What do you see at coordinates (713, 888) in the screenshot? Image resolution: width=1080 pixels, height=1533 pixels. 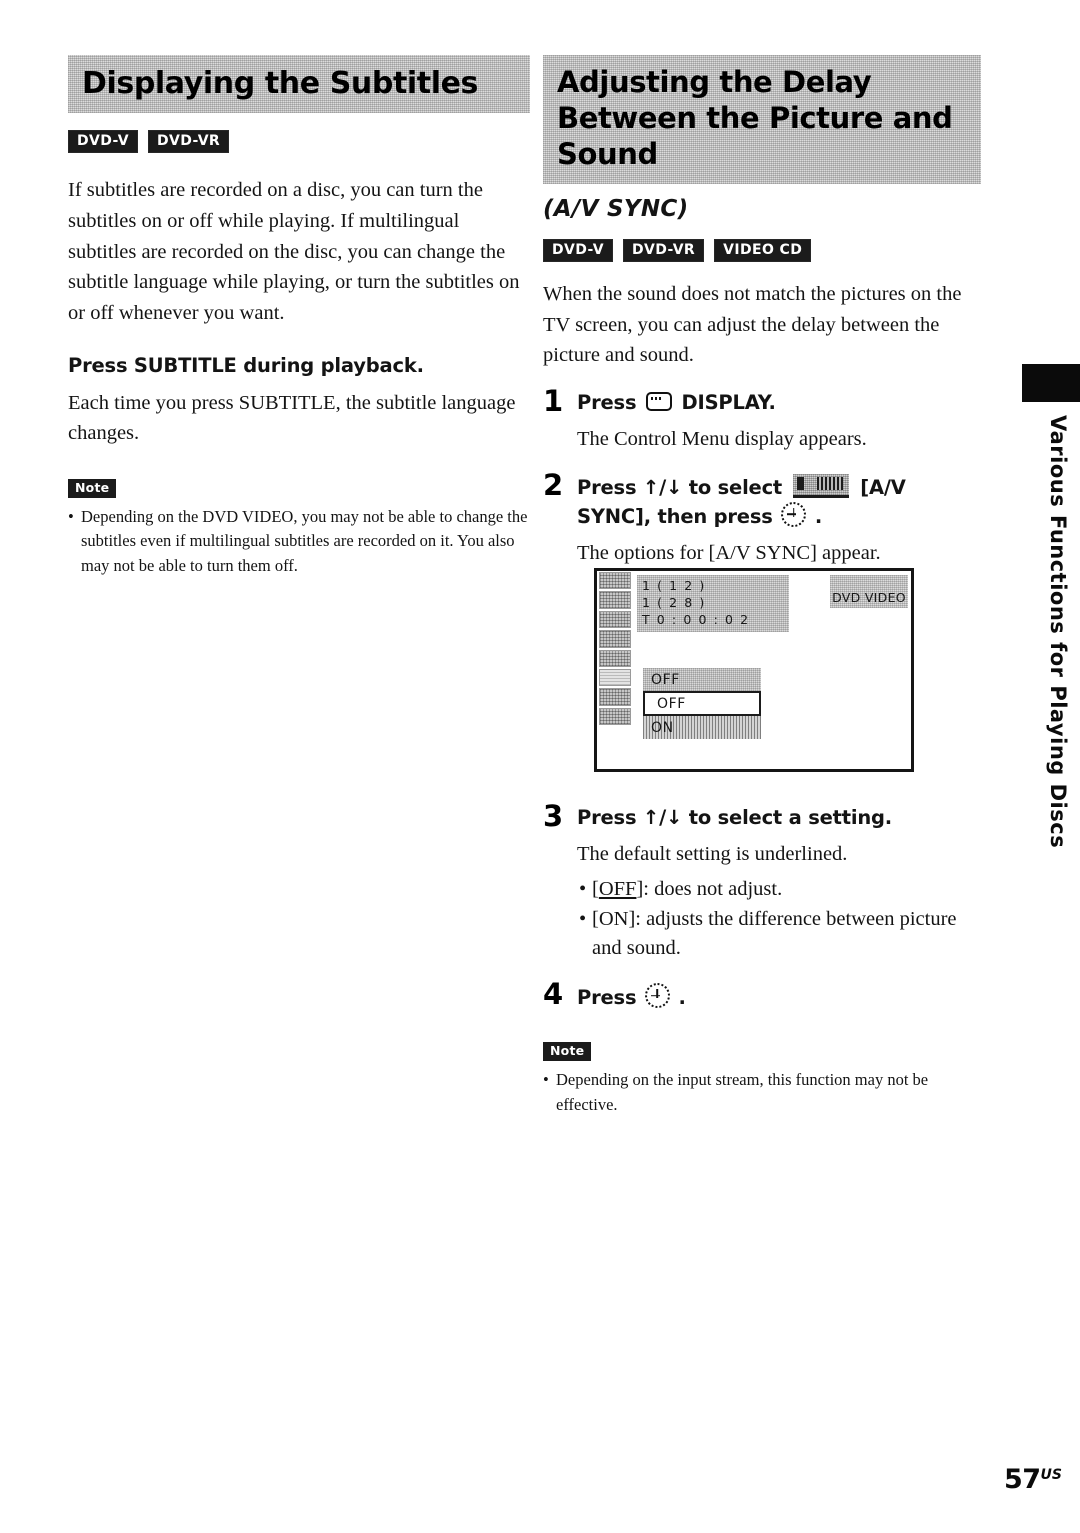 I see `setting-text-off: : does not adjust.` at bounding box center [713, 888].